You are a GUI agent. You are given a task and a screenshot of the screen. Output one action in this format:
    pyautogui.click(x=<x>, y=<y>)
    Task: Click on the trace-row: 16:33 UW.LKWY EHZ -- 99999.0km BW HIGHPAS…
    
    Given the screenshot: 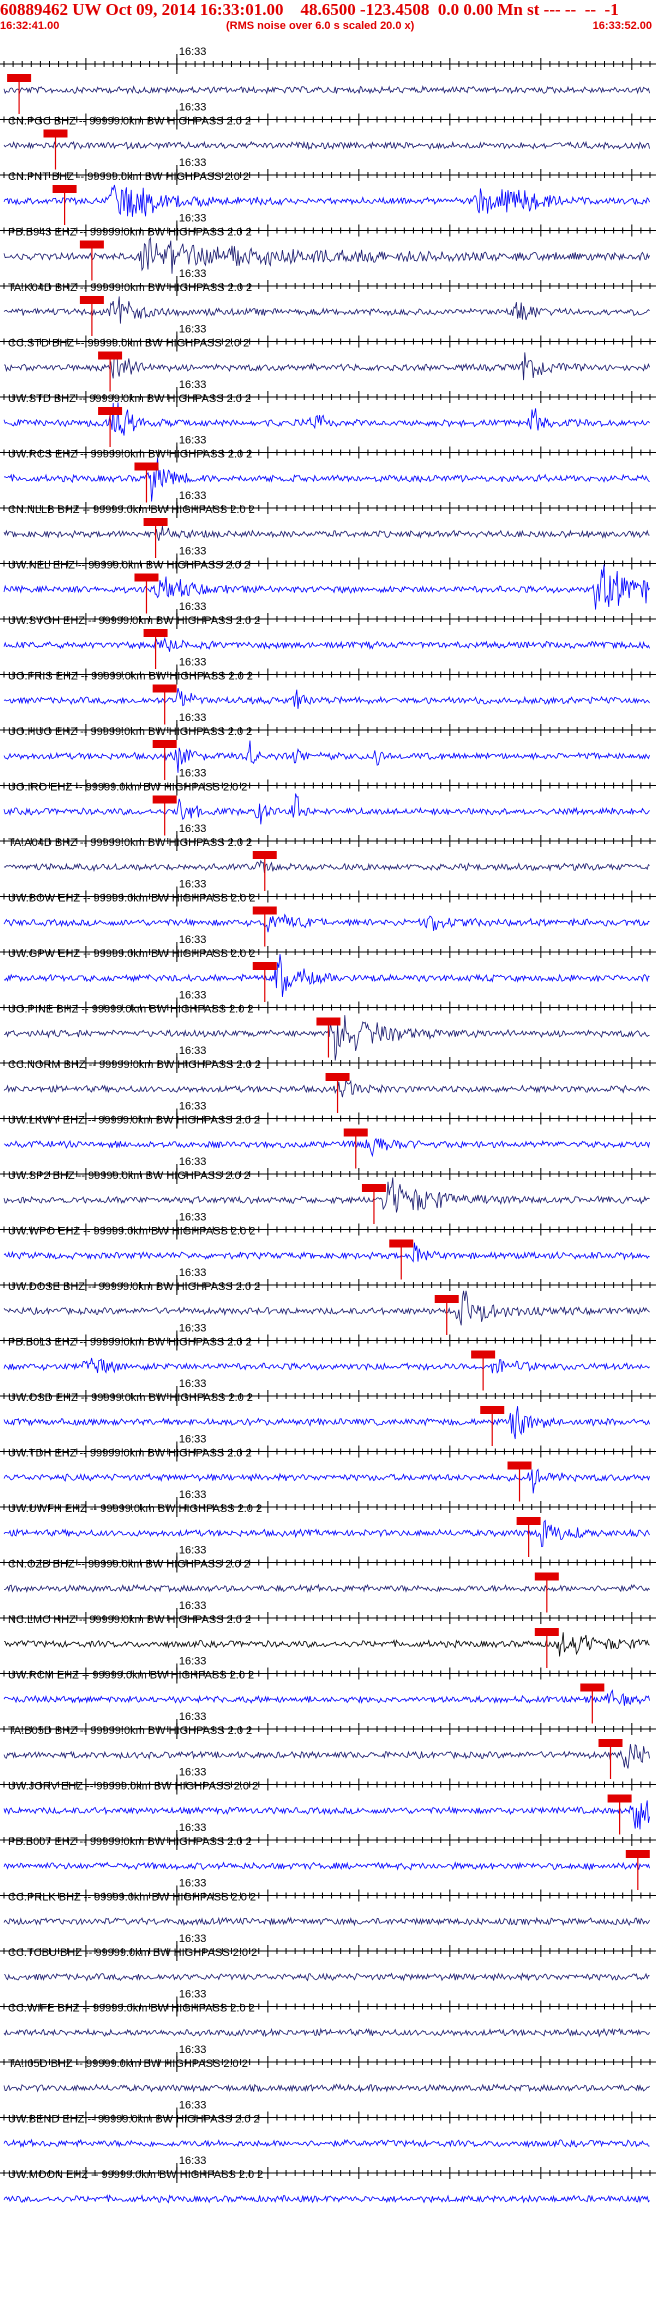 What is the action you would take?
    pyautogui.click(x=328, y=1135)
    